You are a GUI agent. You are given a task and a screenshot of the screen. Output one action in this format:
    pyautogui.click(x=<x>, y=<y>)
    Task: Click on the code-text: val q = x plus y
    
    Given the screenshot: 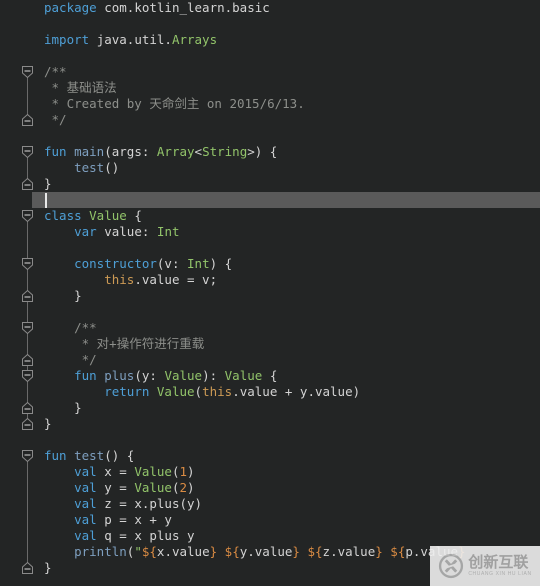 What is the action you would take?
    pyautogui.click(x=119, y=536)
    